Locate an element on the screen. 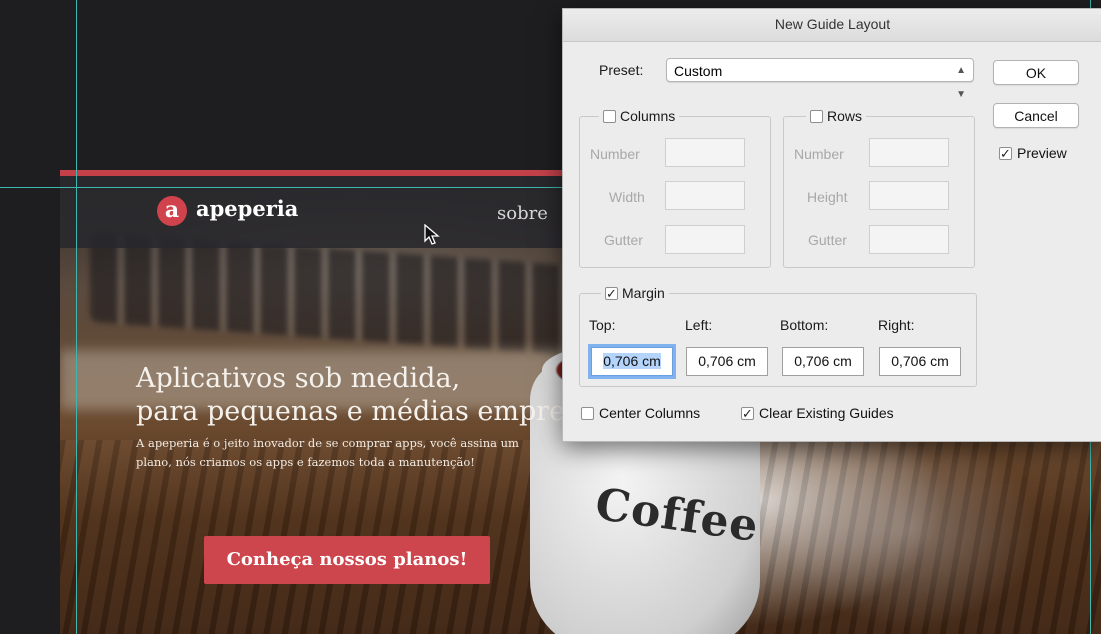 Image resolution: width=1101 pixels, height=634 pixels. columns-legend: Columns is located at coordinates (639, 116).